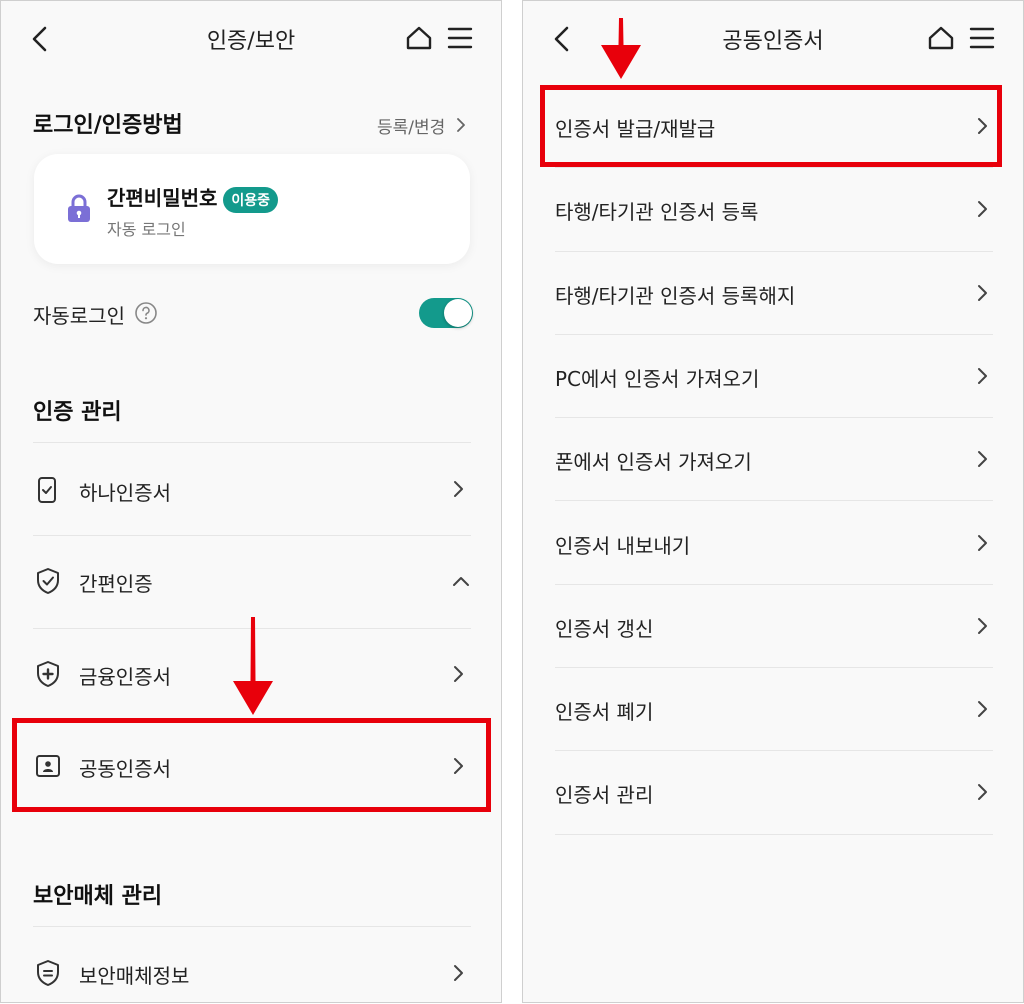  What do you see at coordinates (79, 211) in the screenshot?
I see `lock-icon` at bounding box center [79, 211].